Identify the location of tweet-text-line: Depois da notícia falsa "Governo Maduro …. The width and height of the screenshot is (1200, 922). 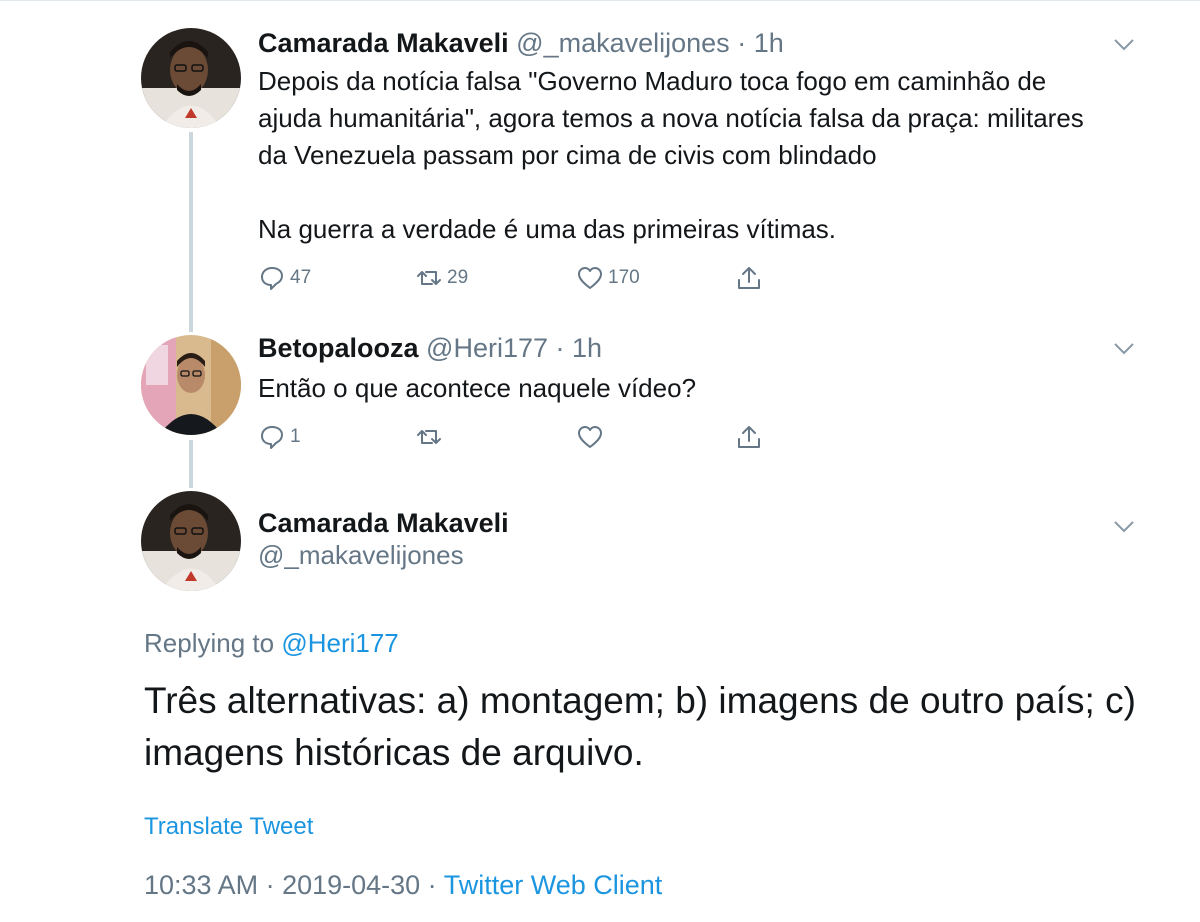
(652, 81).